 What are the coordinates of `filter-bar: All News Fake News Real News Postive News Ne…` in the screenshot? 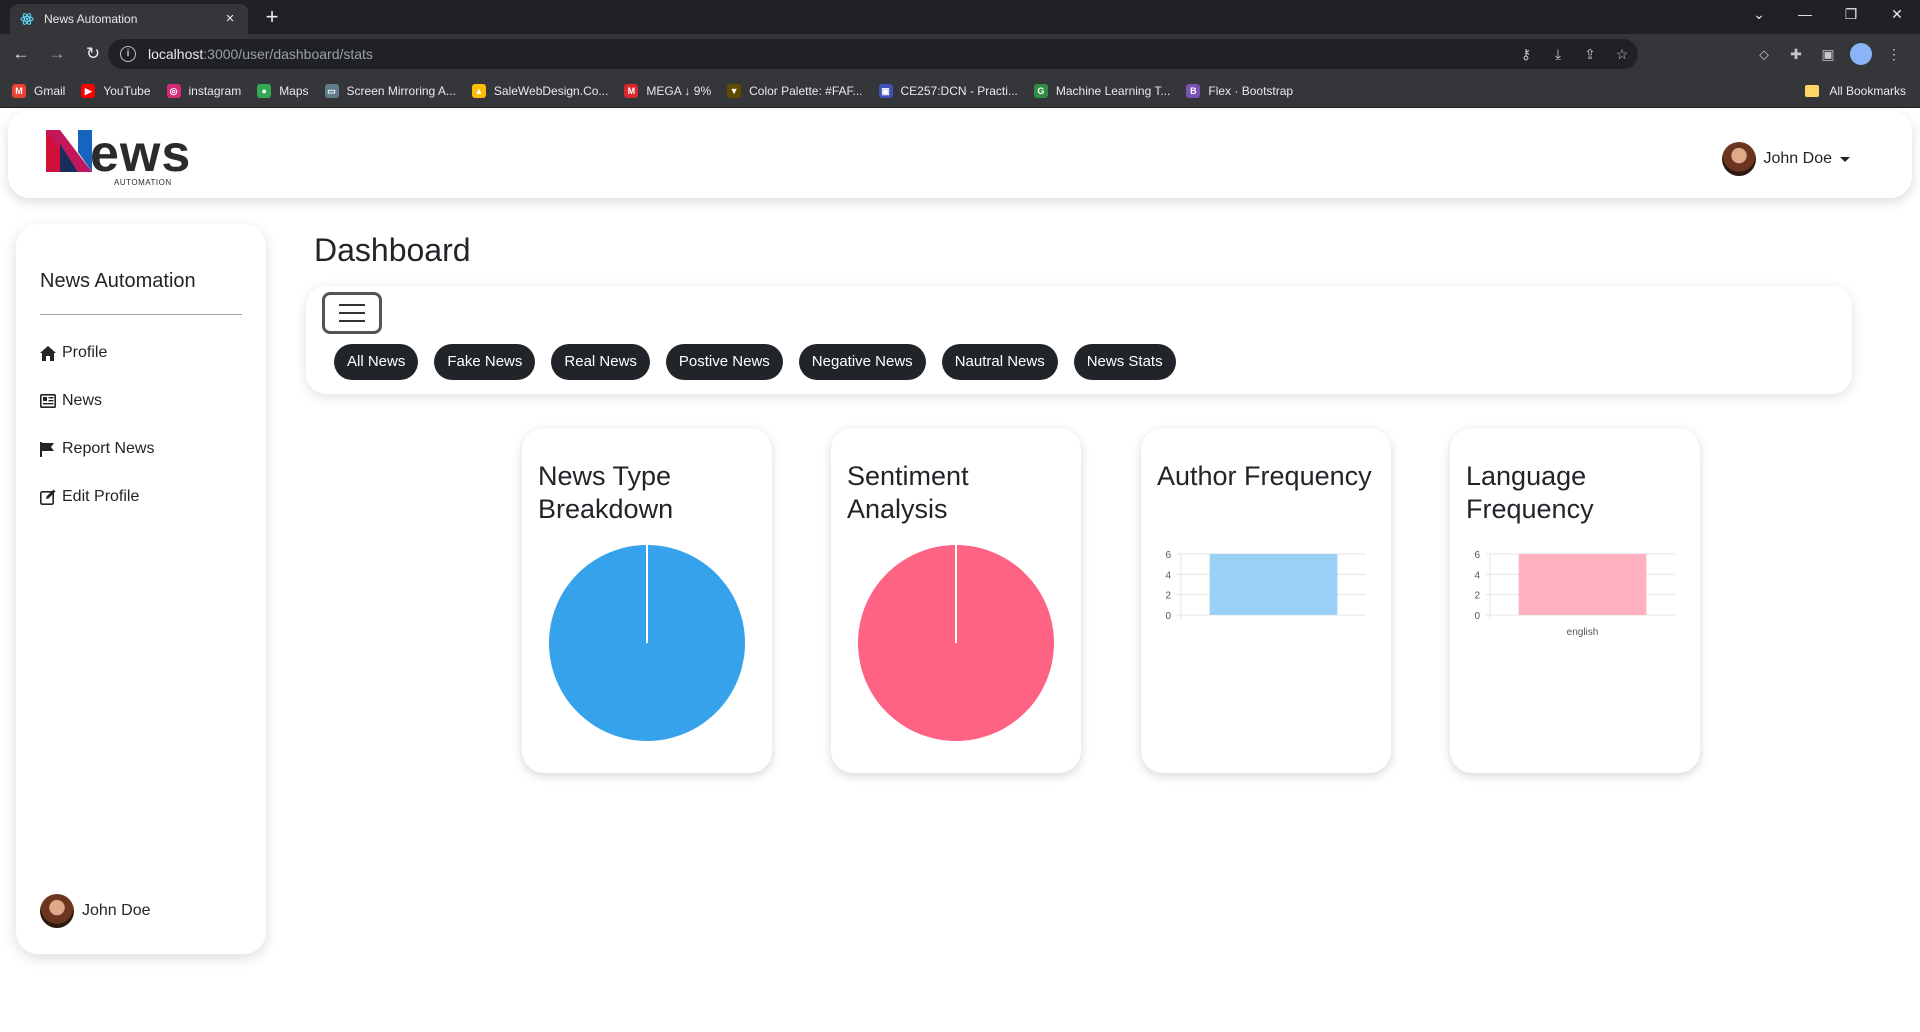 It's located at (1079, 340).